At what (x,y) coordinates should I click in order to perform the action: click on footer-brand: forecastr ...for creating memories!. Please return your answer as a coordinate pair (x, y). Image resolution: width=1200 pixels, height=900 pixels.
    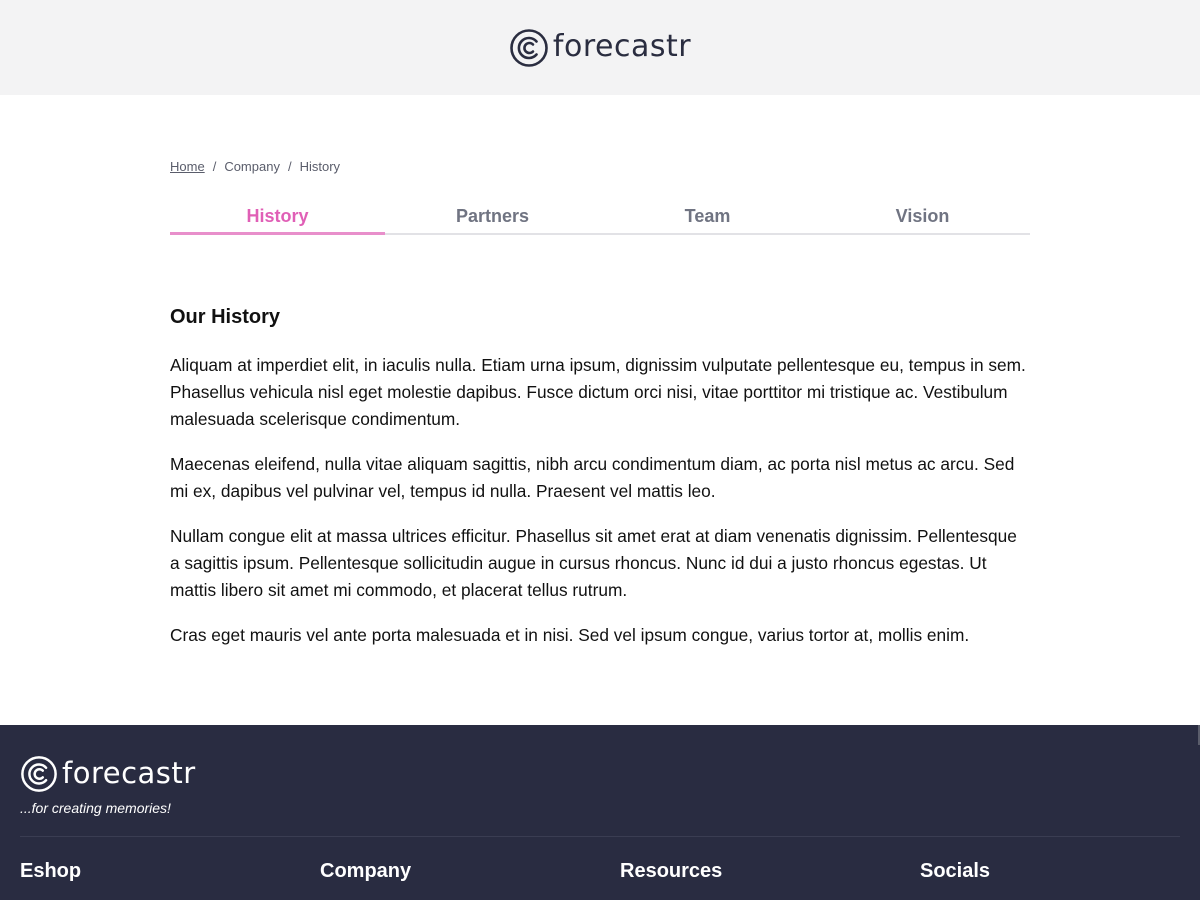
    Looking at the image, I should click on (108, 785).